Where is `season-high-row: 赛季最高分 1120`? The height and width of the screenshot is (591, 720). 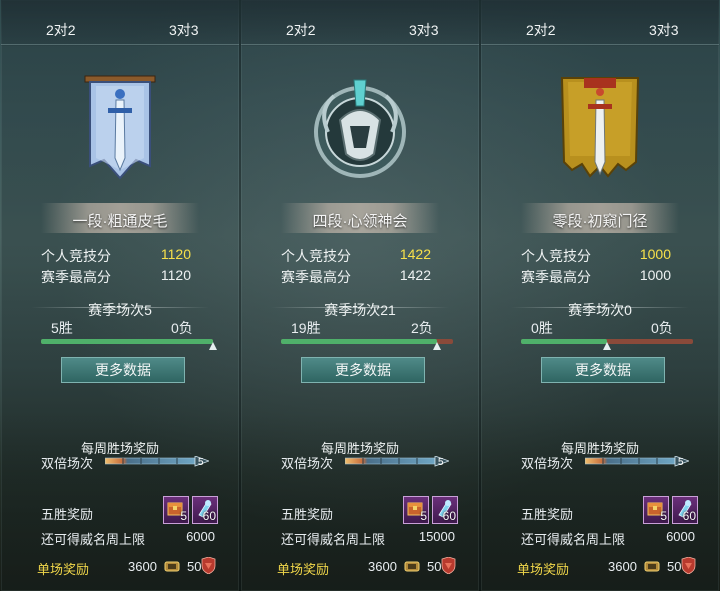 season-high-row: 赛季最高分 1120 is located at coordinates (116, 276).